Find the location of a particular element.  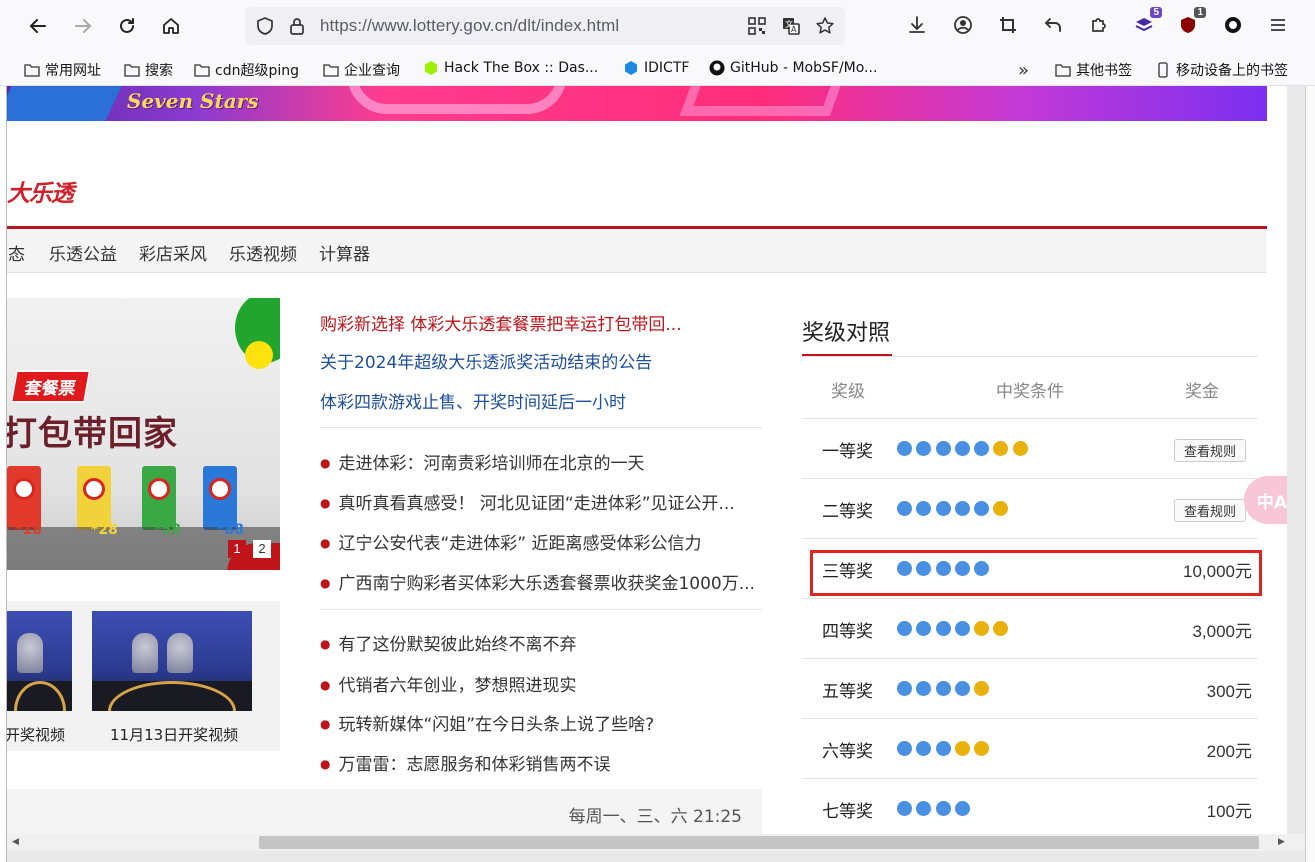

scrollbar-thumb is located at coordinates (759, 842).